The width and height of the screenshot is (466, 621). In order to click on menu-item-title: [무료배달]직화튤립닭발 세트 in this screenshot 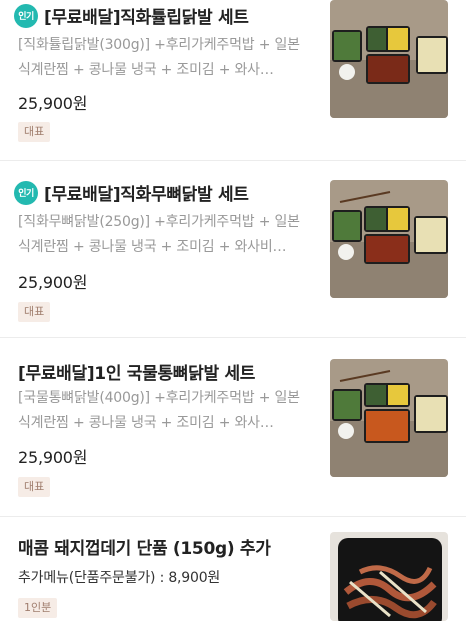, I will do `click(146, 18)`.